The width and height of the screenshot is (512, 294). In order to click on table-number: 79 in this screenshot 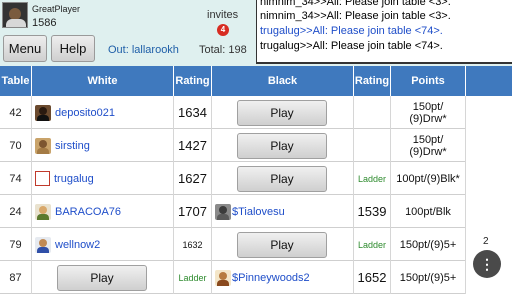, I will do `click(16, 244)`.